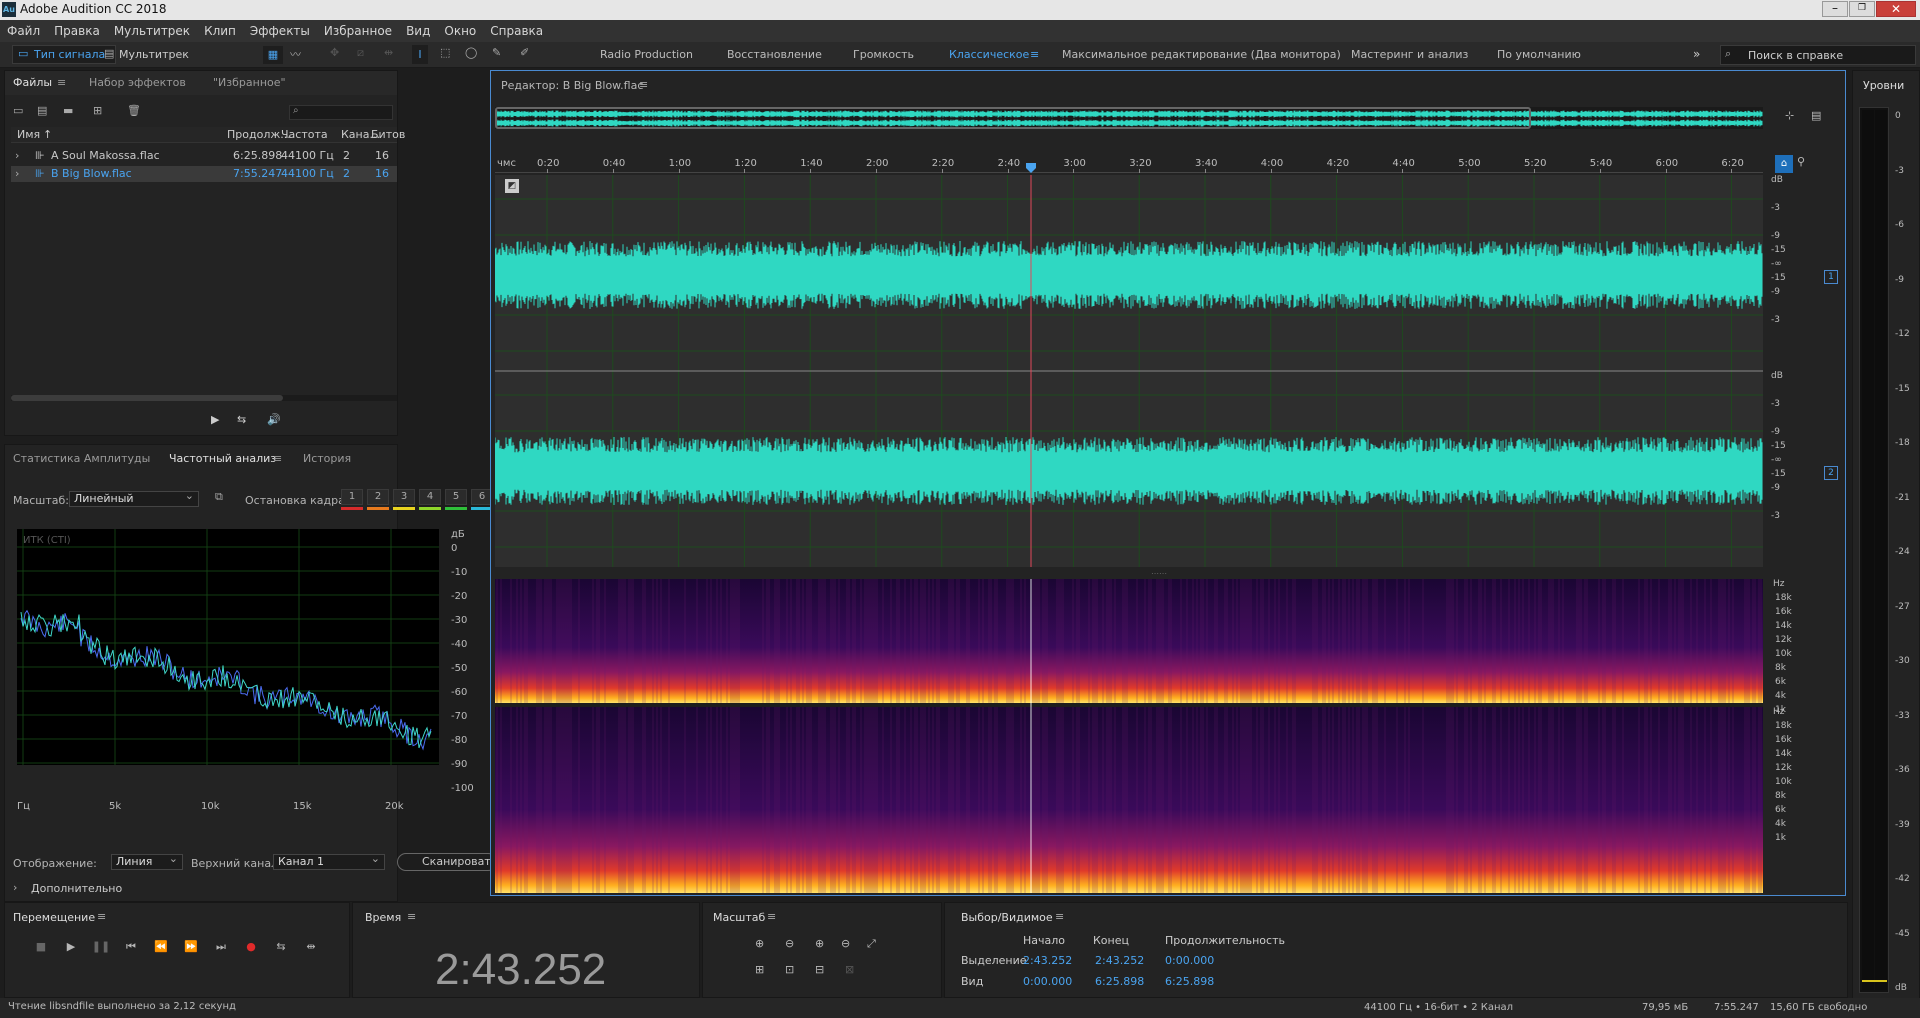  What do you see at coordinates (68, 110) in the screenshot?
I see `new-file-icon: ▬` at bounding box center [68, 110].